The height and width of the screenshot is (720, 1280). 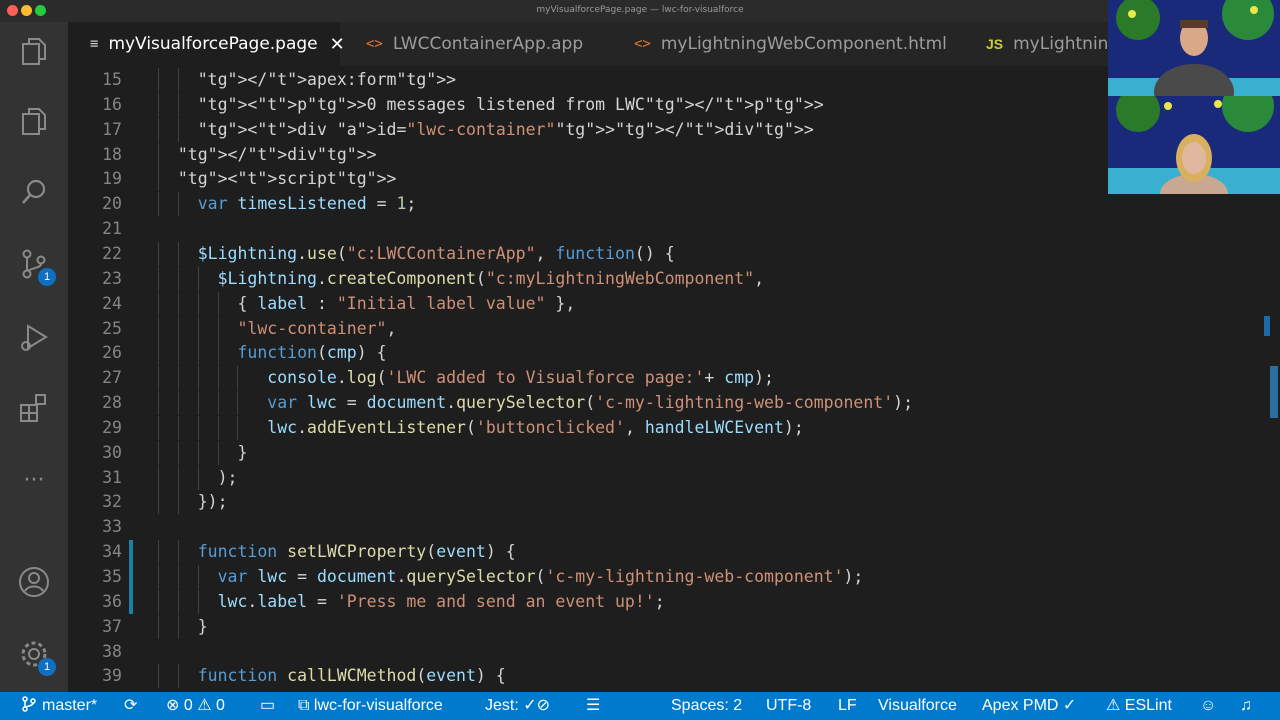 I want to click on branch-indicator: master*, so click(x=59, y=706).